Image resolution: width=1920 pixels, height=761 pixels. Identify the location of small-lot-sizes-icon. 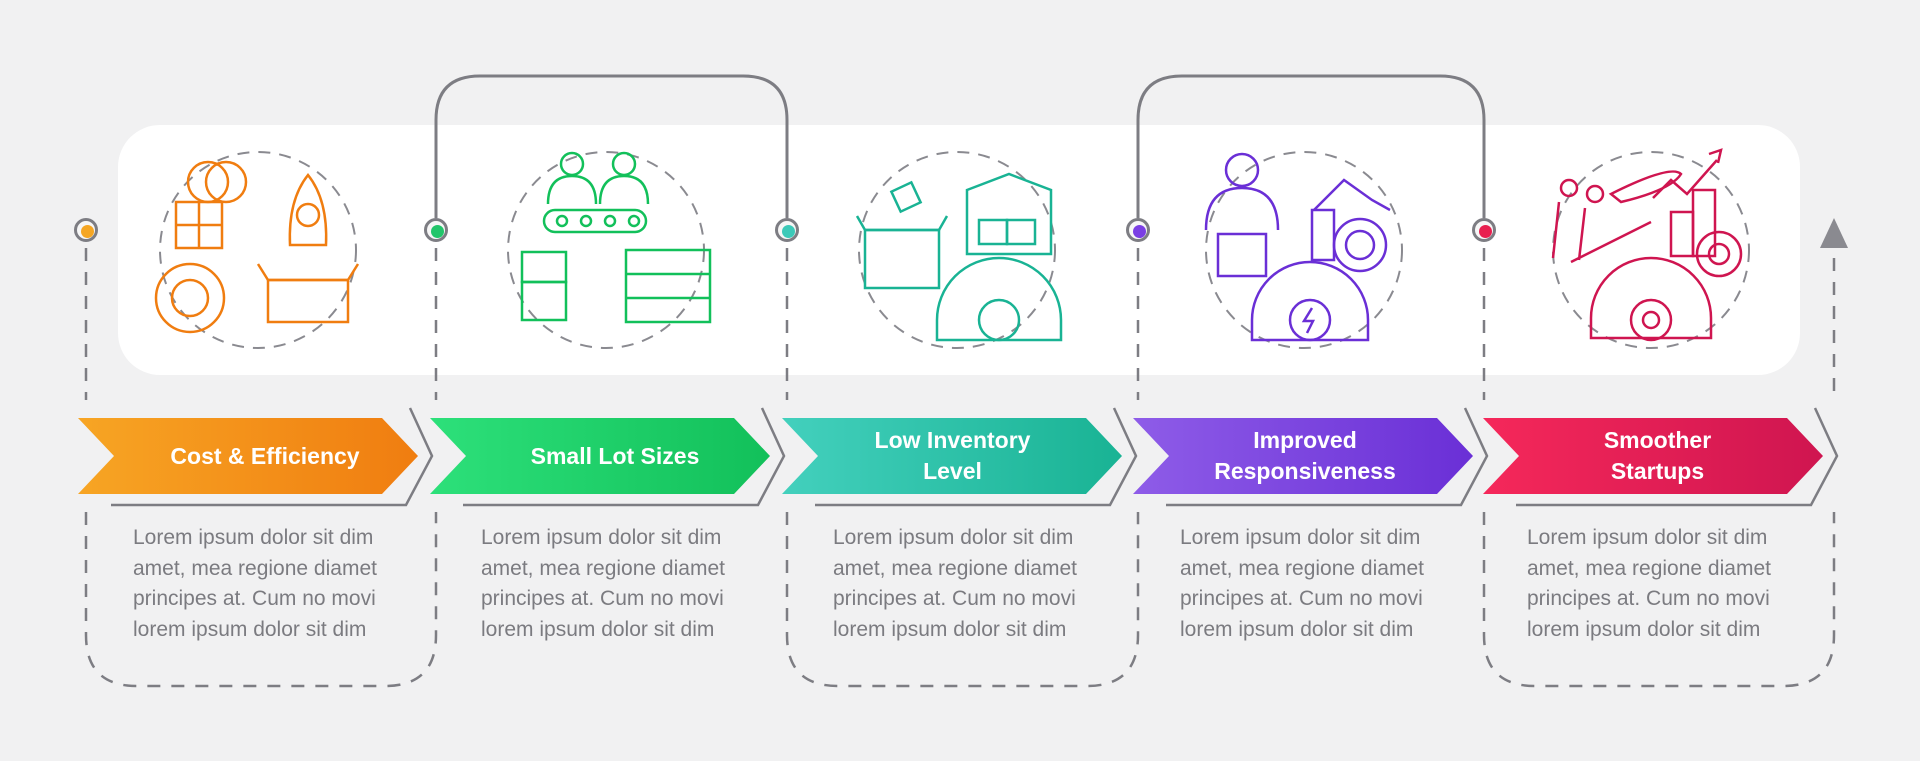
(609, 250).